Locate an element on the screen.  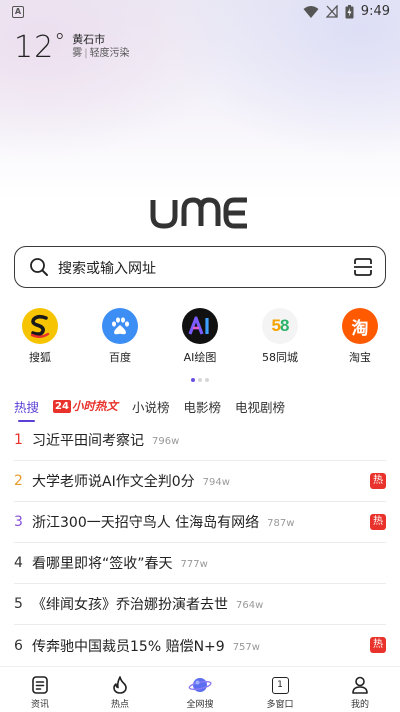
shortcut-pager is located at coordinates (200, 380).